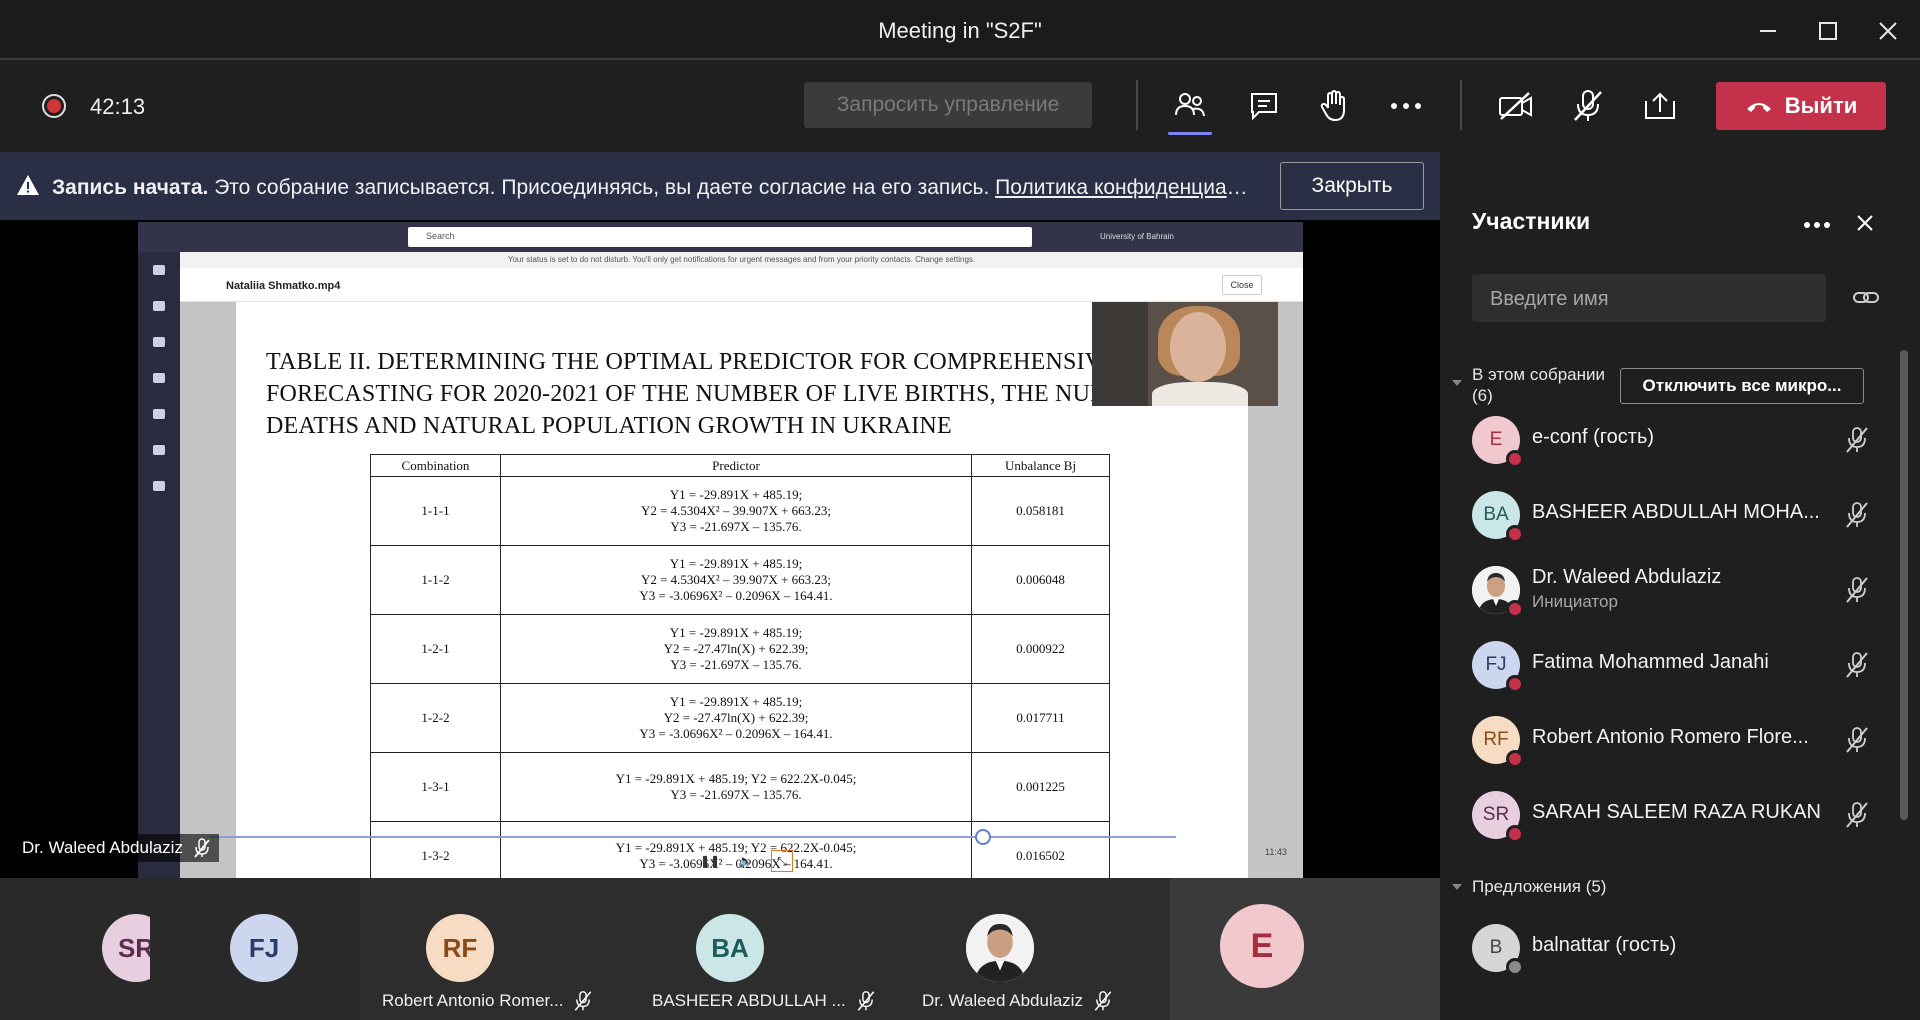 This screenshot has height=1020, width=1920. I want to click on table-header: Combination, so click(435, 465).